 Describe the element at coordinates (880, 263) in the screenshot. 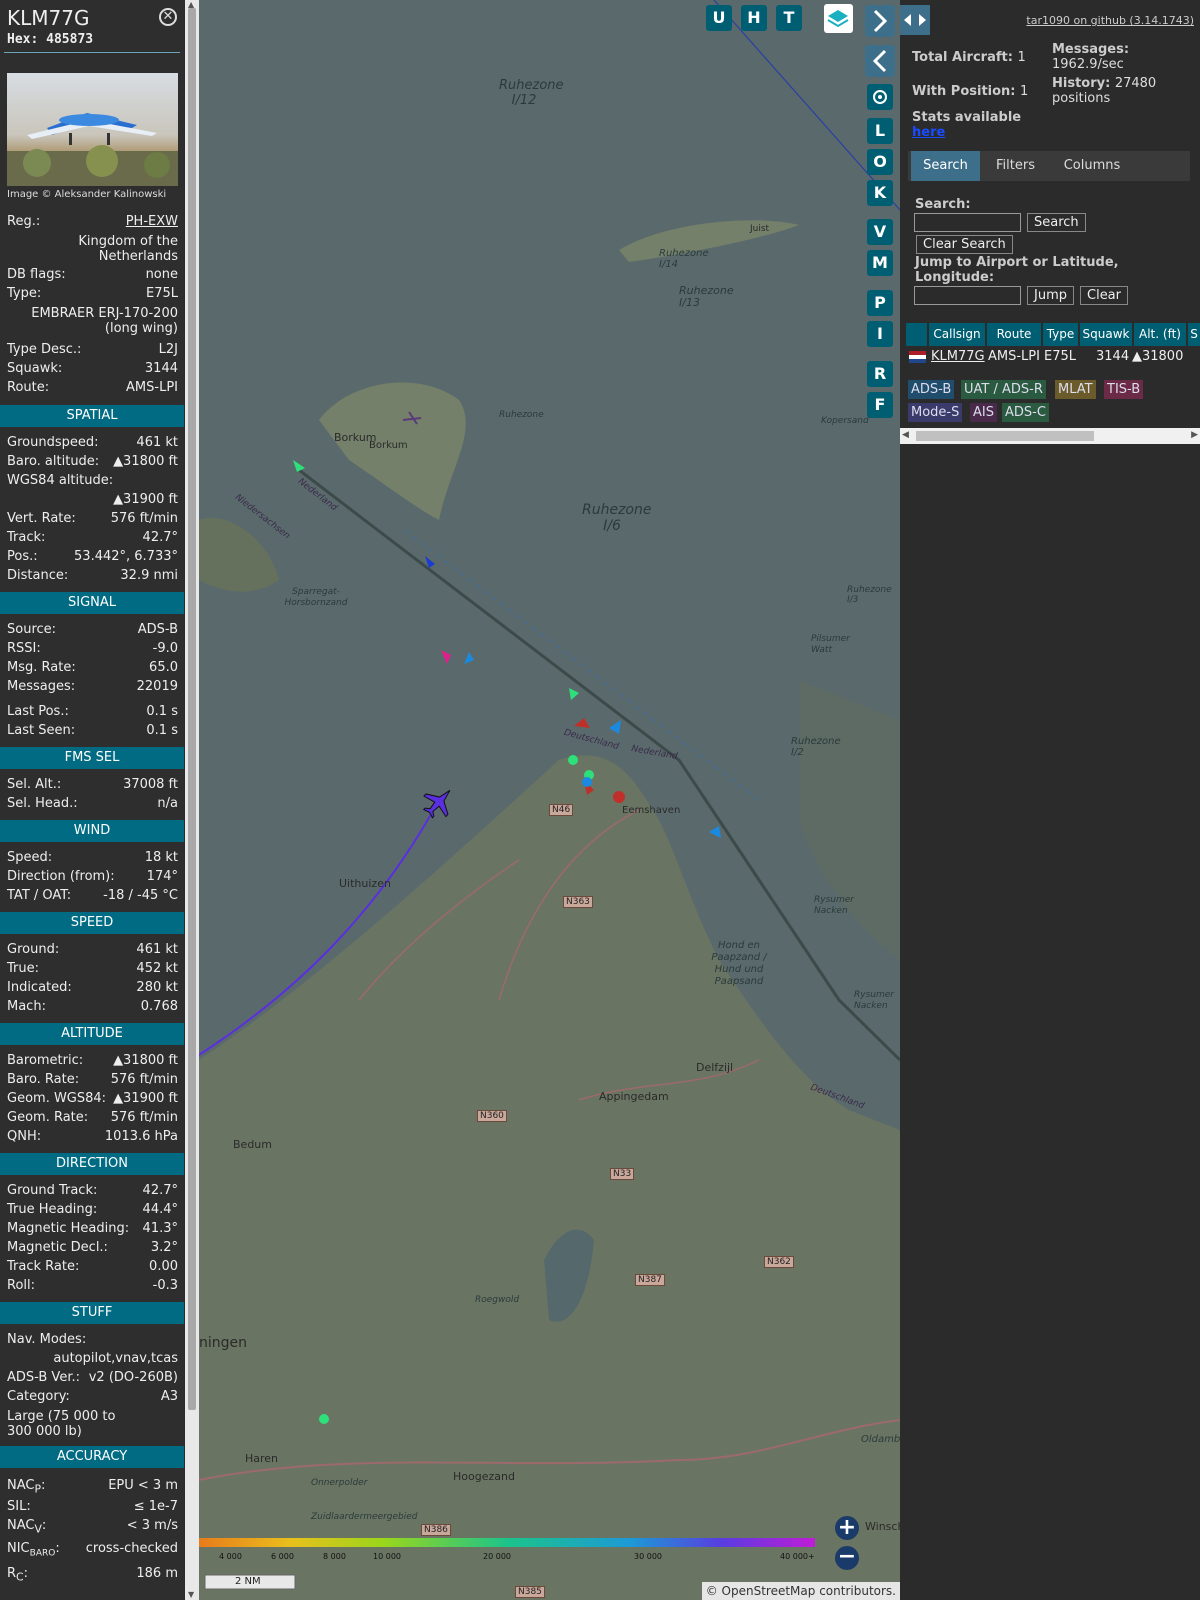

I see `map-button-m: M` at that location.